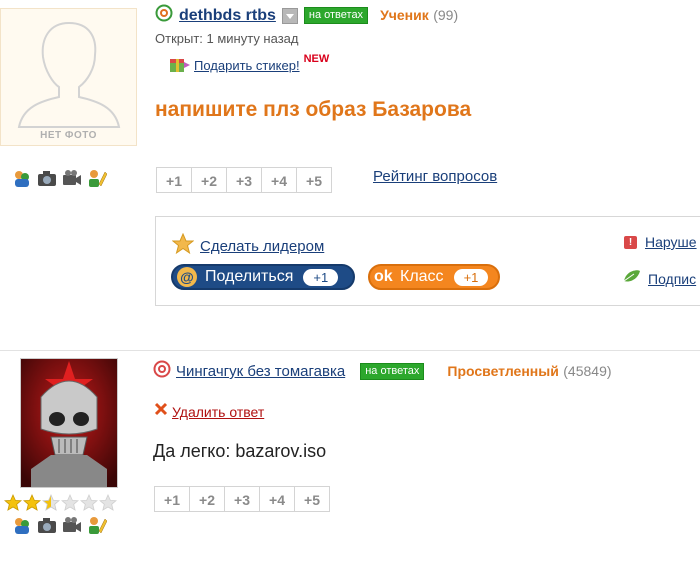  What do you see at coordinates (260, 371) in the screenshot?
I see `answer-author-link: Чингачгук без томагавка` at bounding box center [260, 371].